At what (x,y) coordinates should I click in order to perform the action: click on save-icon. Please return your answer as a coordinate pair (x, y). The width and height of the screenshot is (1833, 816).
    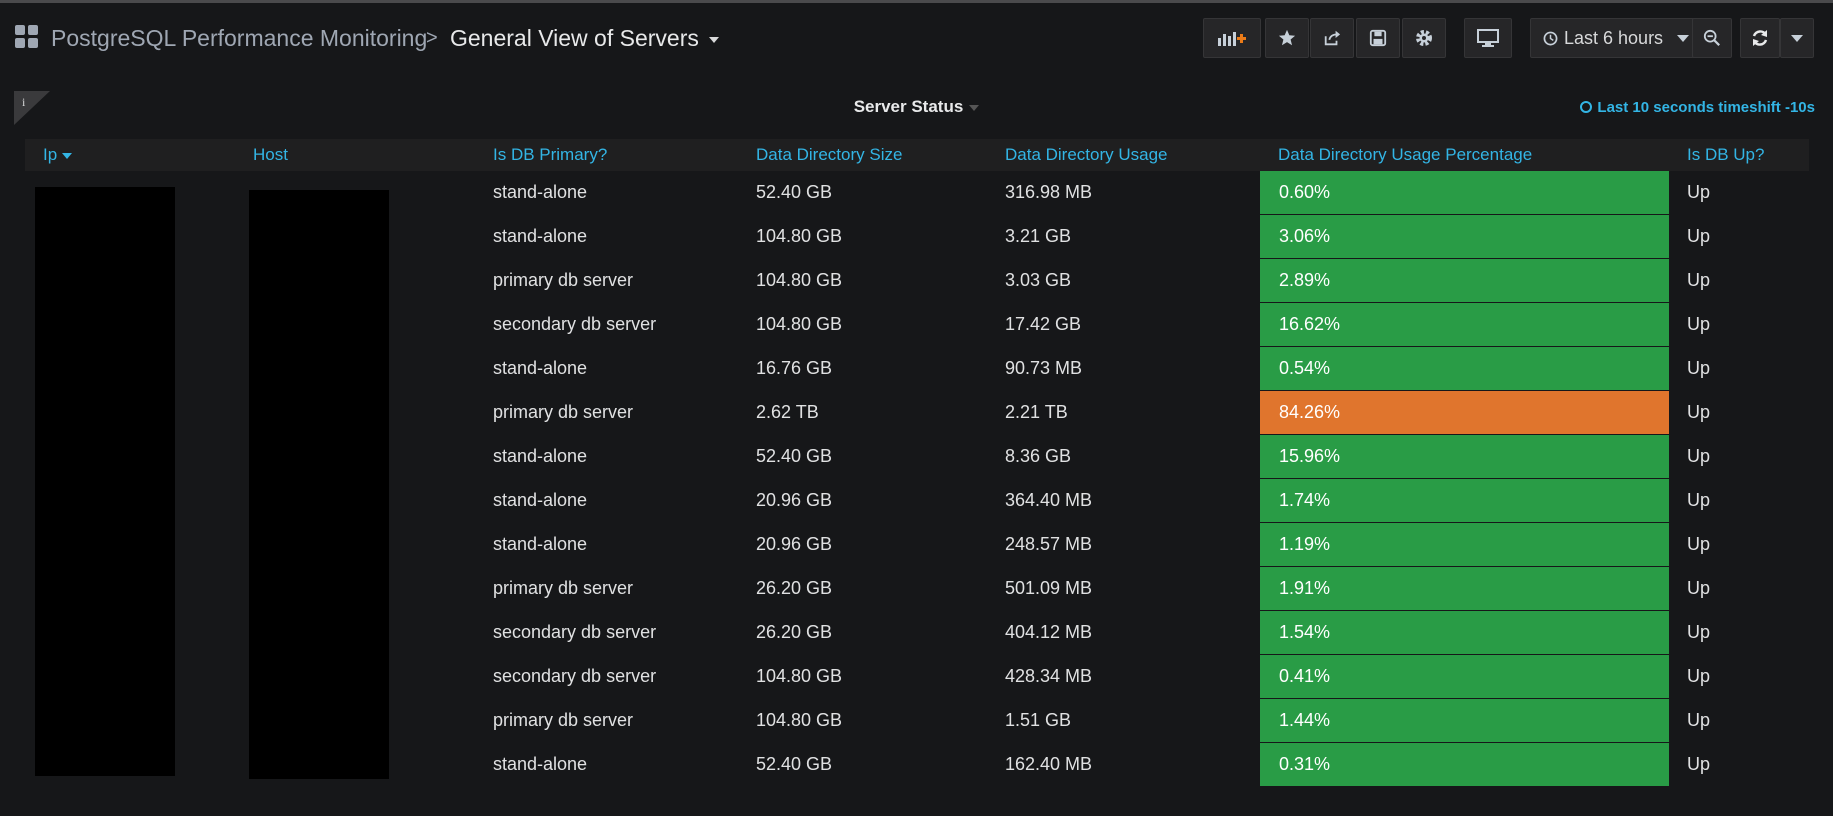
    Looking at the image, I should click on (1378, 38).